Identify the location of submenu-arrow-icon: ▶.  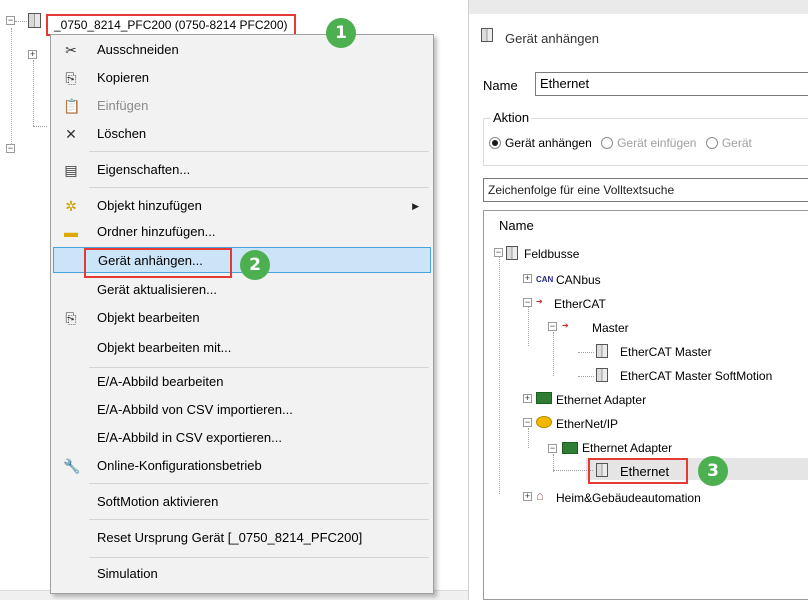
(415, 206).